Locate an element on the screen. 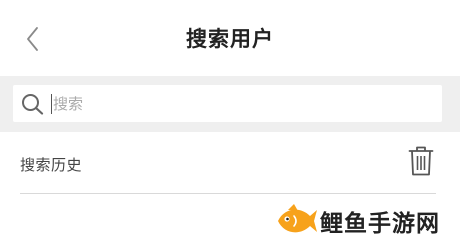 This screenshot has width=460, height=246. page-title: 搜索用户 is located at coordinates (230, 39).